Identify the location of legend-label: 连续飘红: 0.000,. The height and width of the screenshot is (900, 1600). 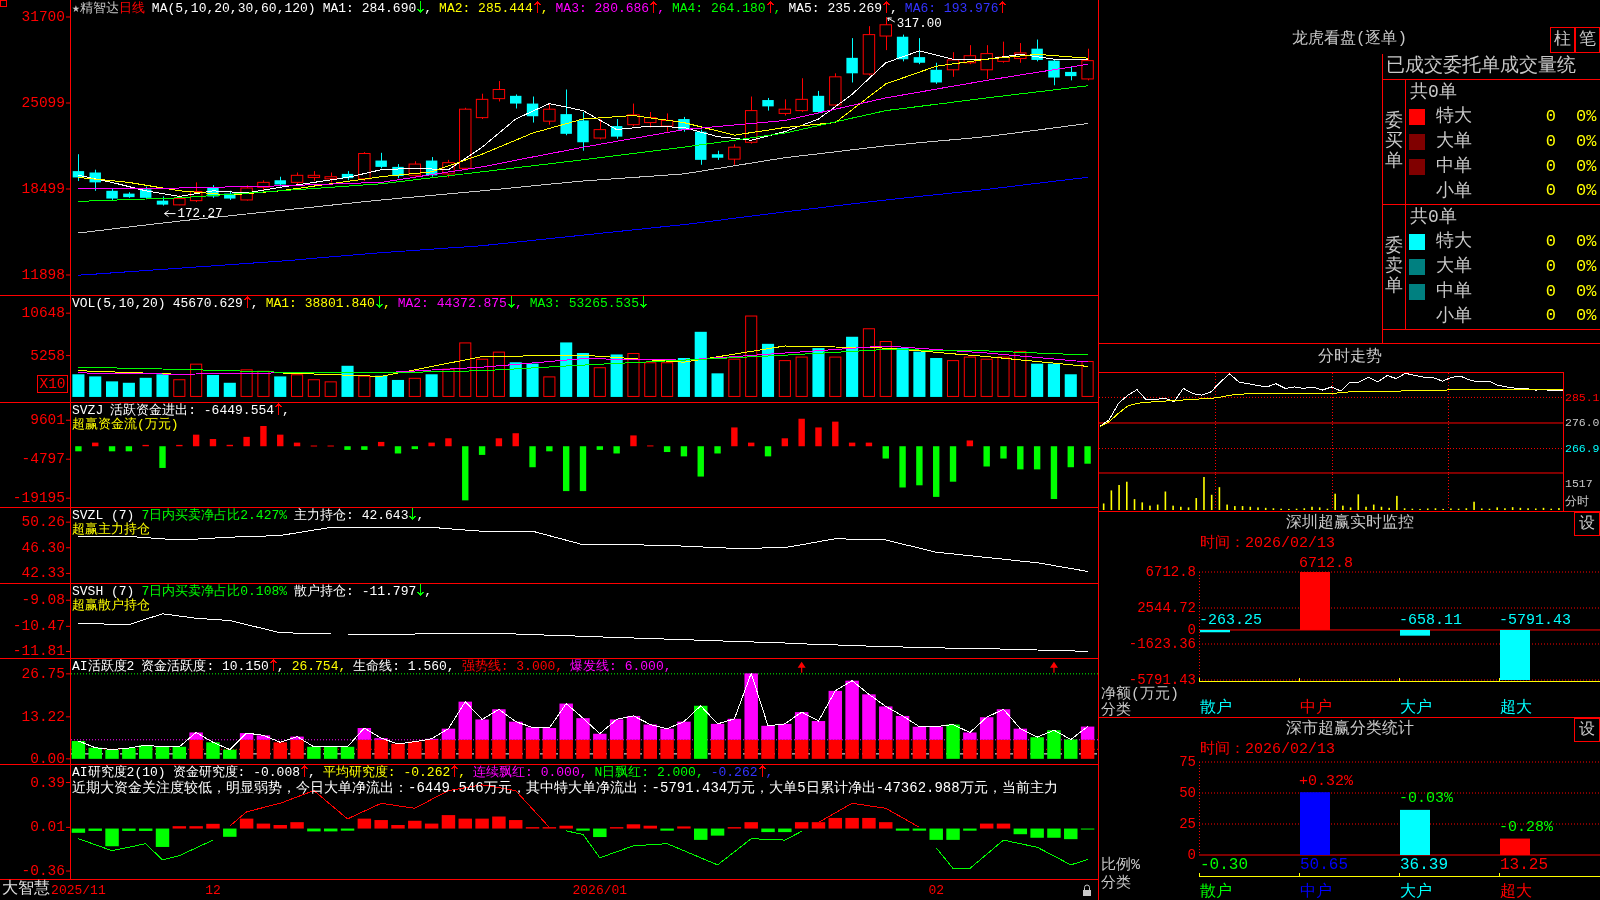
(530, 772).